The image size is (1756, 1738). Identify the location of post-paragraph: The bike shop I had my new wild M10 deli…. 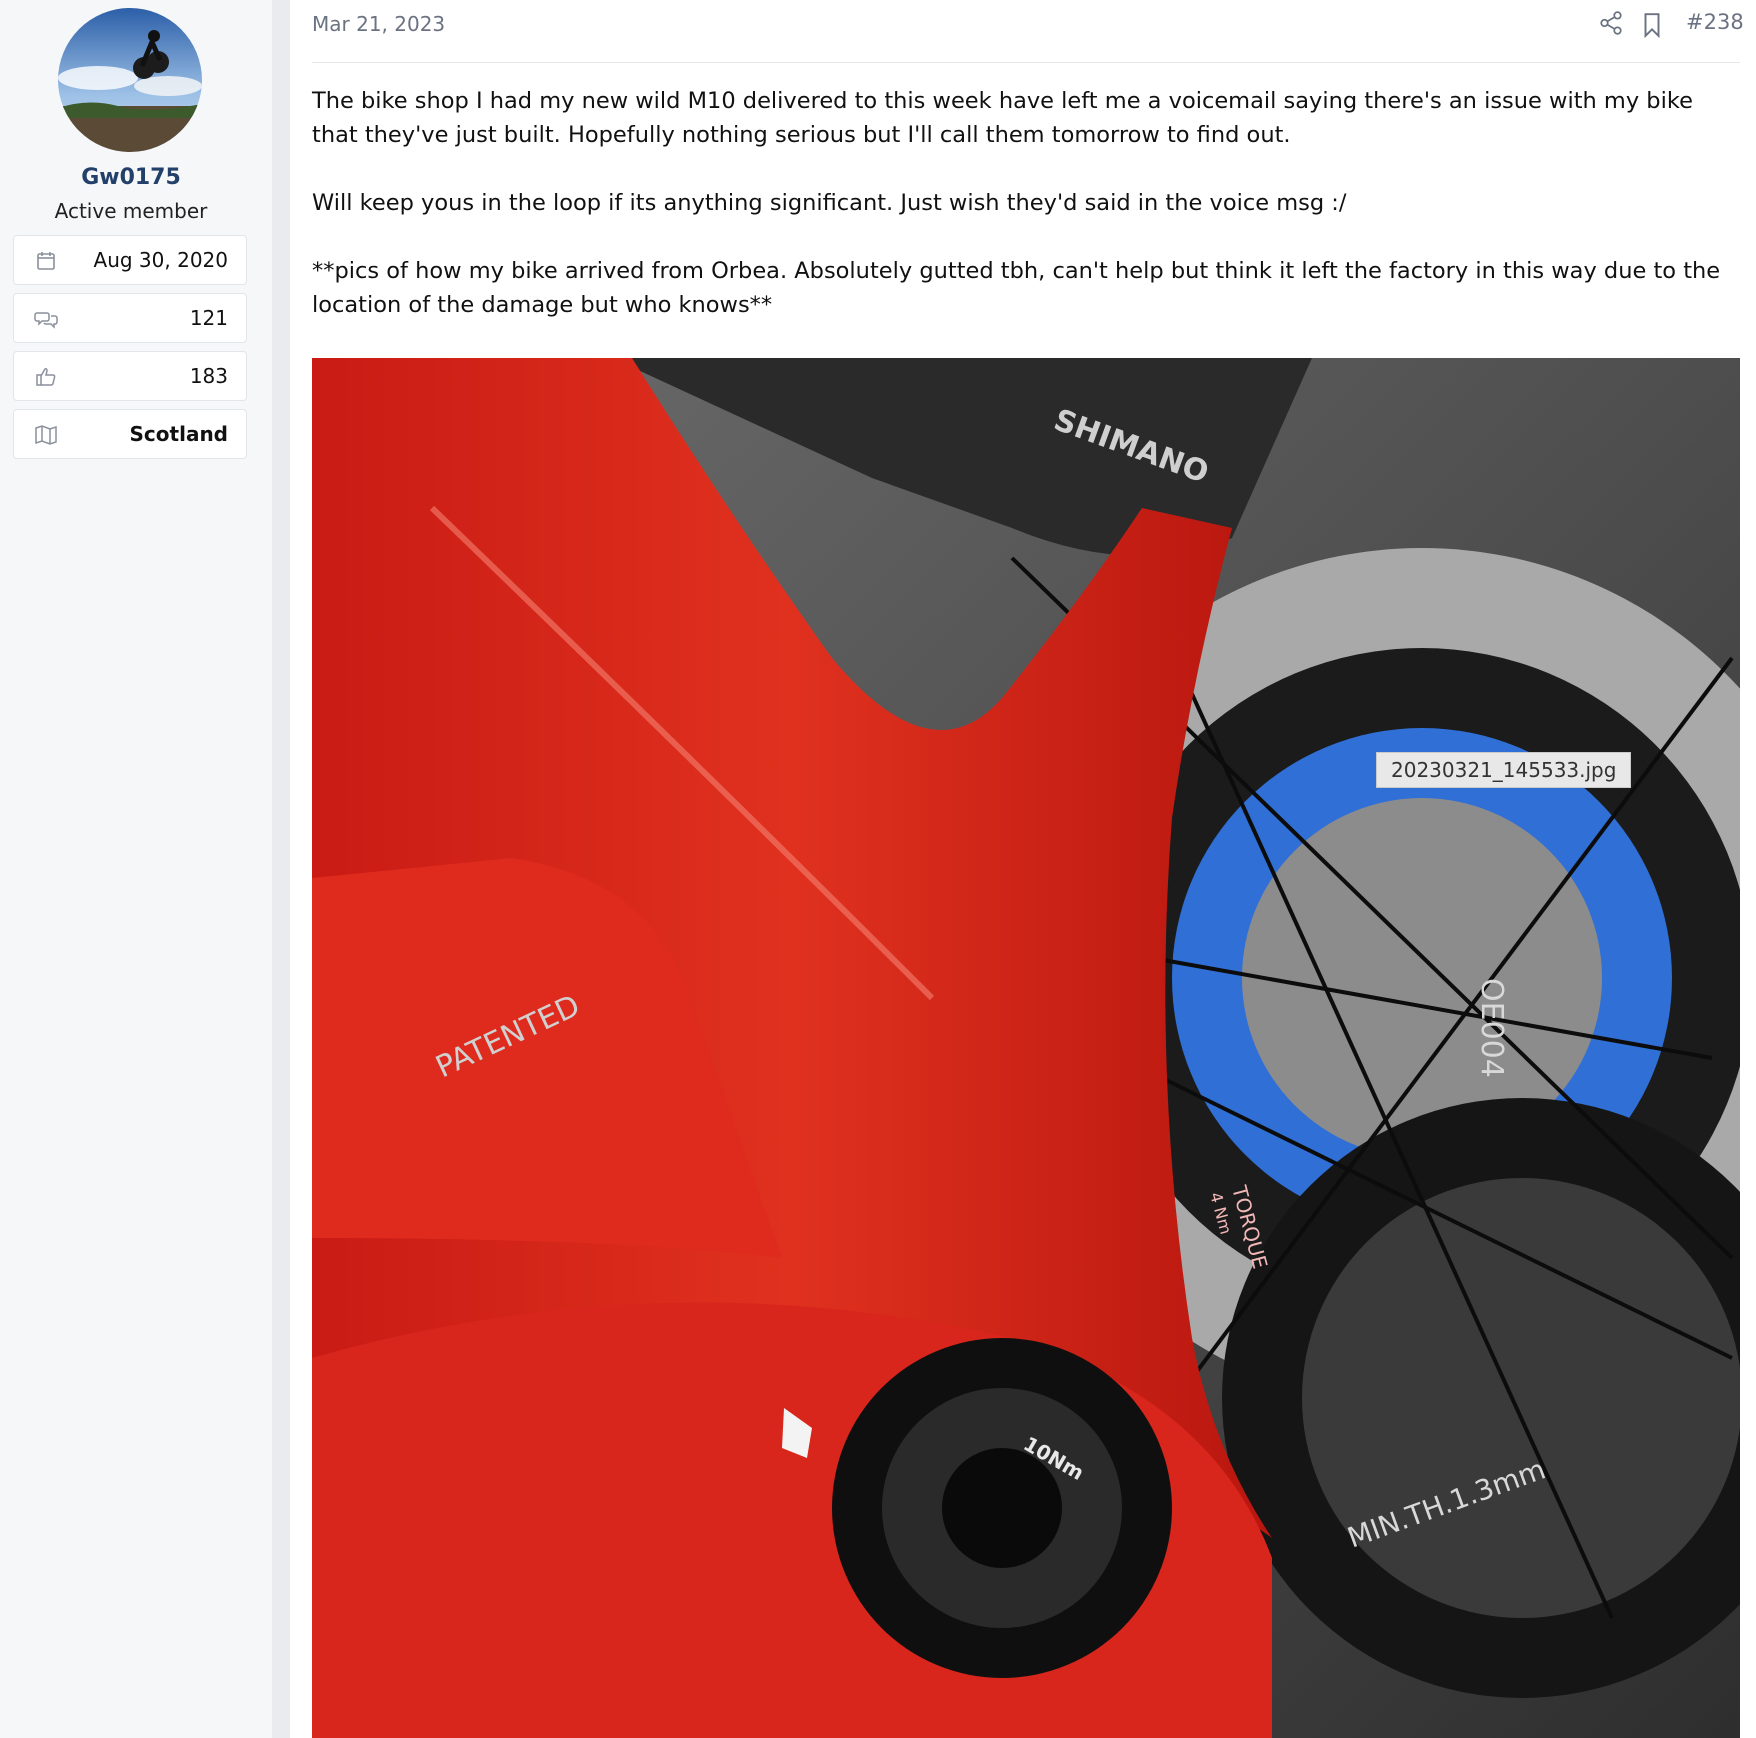
(1002, 118).